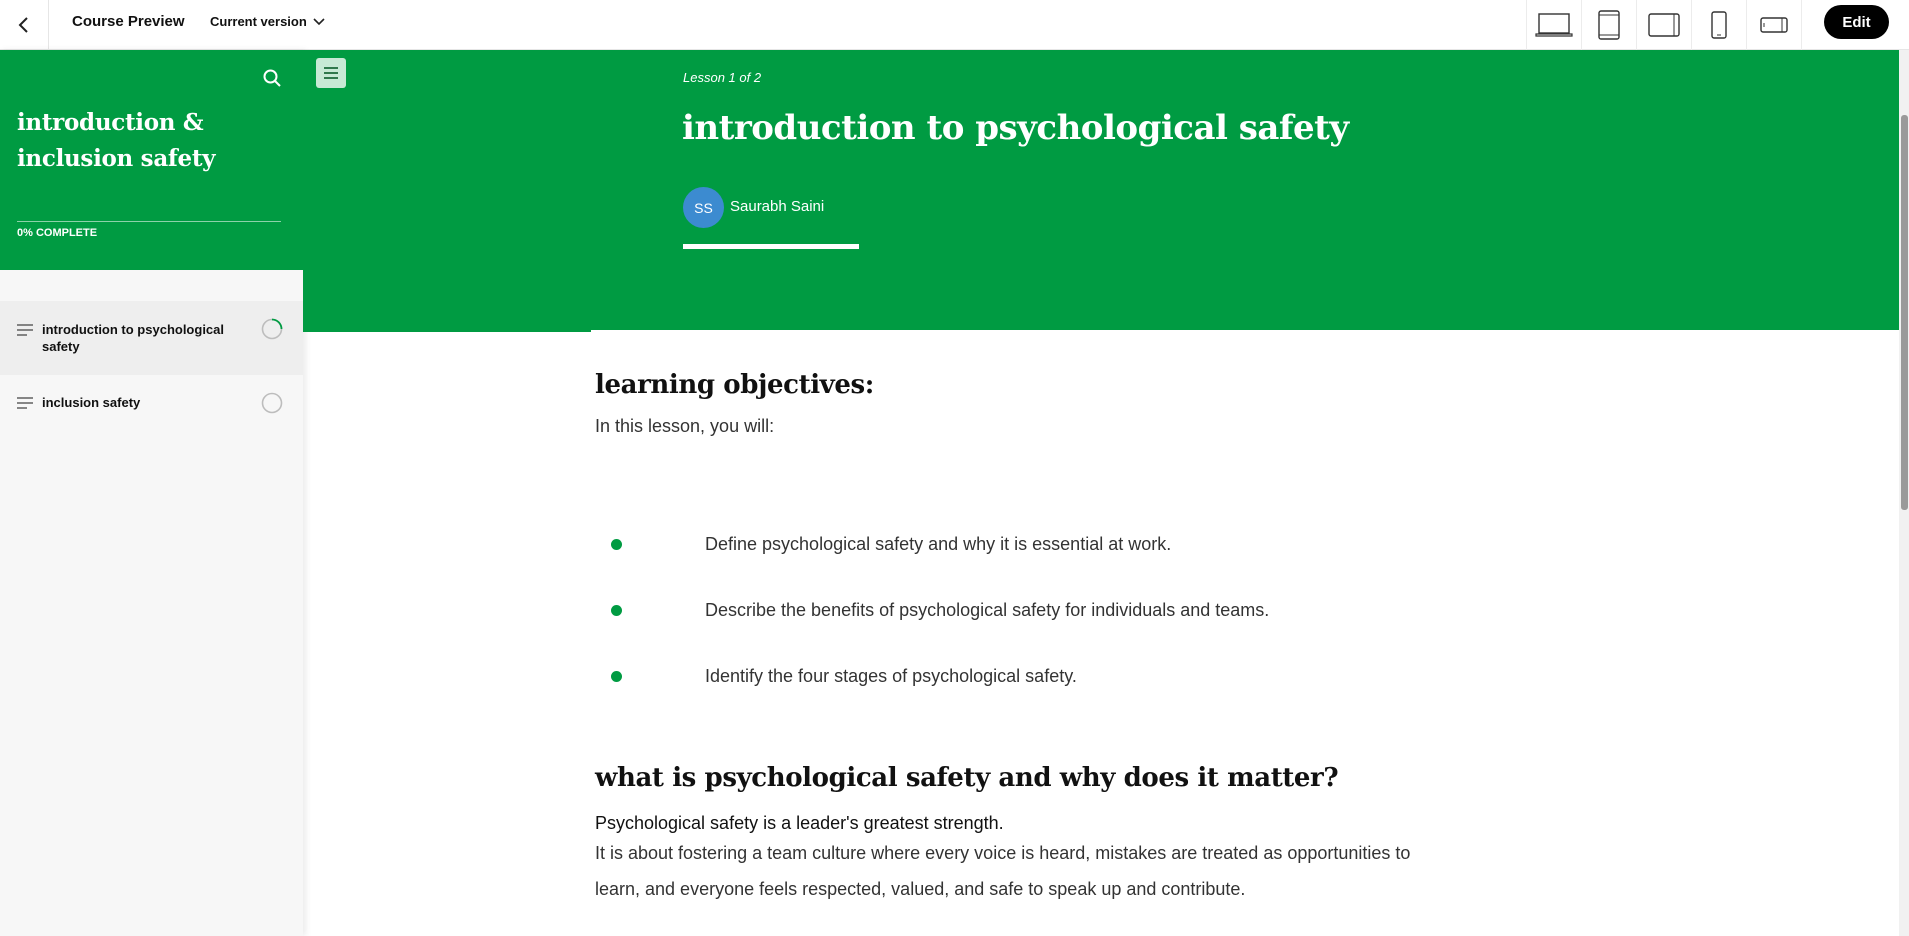 Image resolution: width=1909 pixels, height=936 pixels. Describe the element at coordinates (57, 233) in the screenshot. I see `course-progress-label: 0% COMPLETE` at that location.